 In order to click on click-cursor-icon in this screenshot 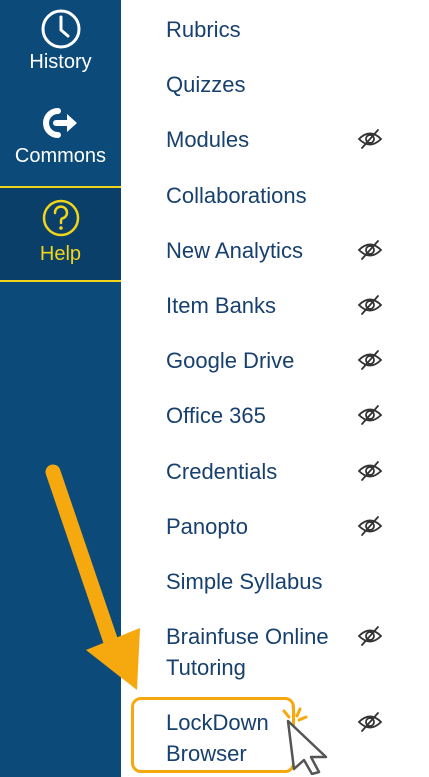, I will do `click(305, 740)`.